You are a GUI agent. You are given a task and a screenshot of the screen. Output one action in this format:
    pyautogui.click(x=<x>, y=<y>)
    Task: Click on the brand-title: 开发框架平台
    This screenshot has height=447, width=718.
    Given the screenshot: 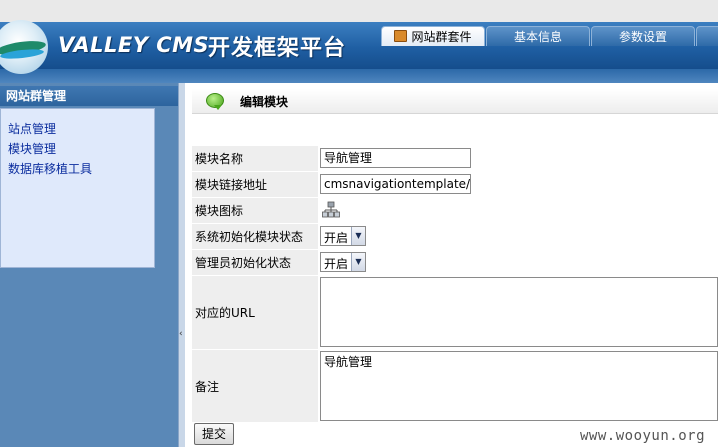 What is the action you would take?
    pyautogui.click(x=277, y=48)
    